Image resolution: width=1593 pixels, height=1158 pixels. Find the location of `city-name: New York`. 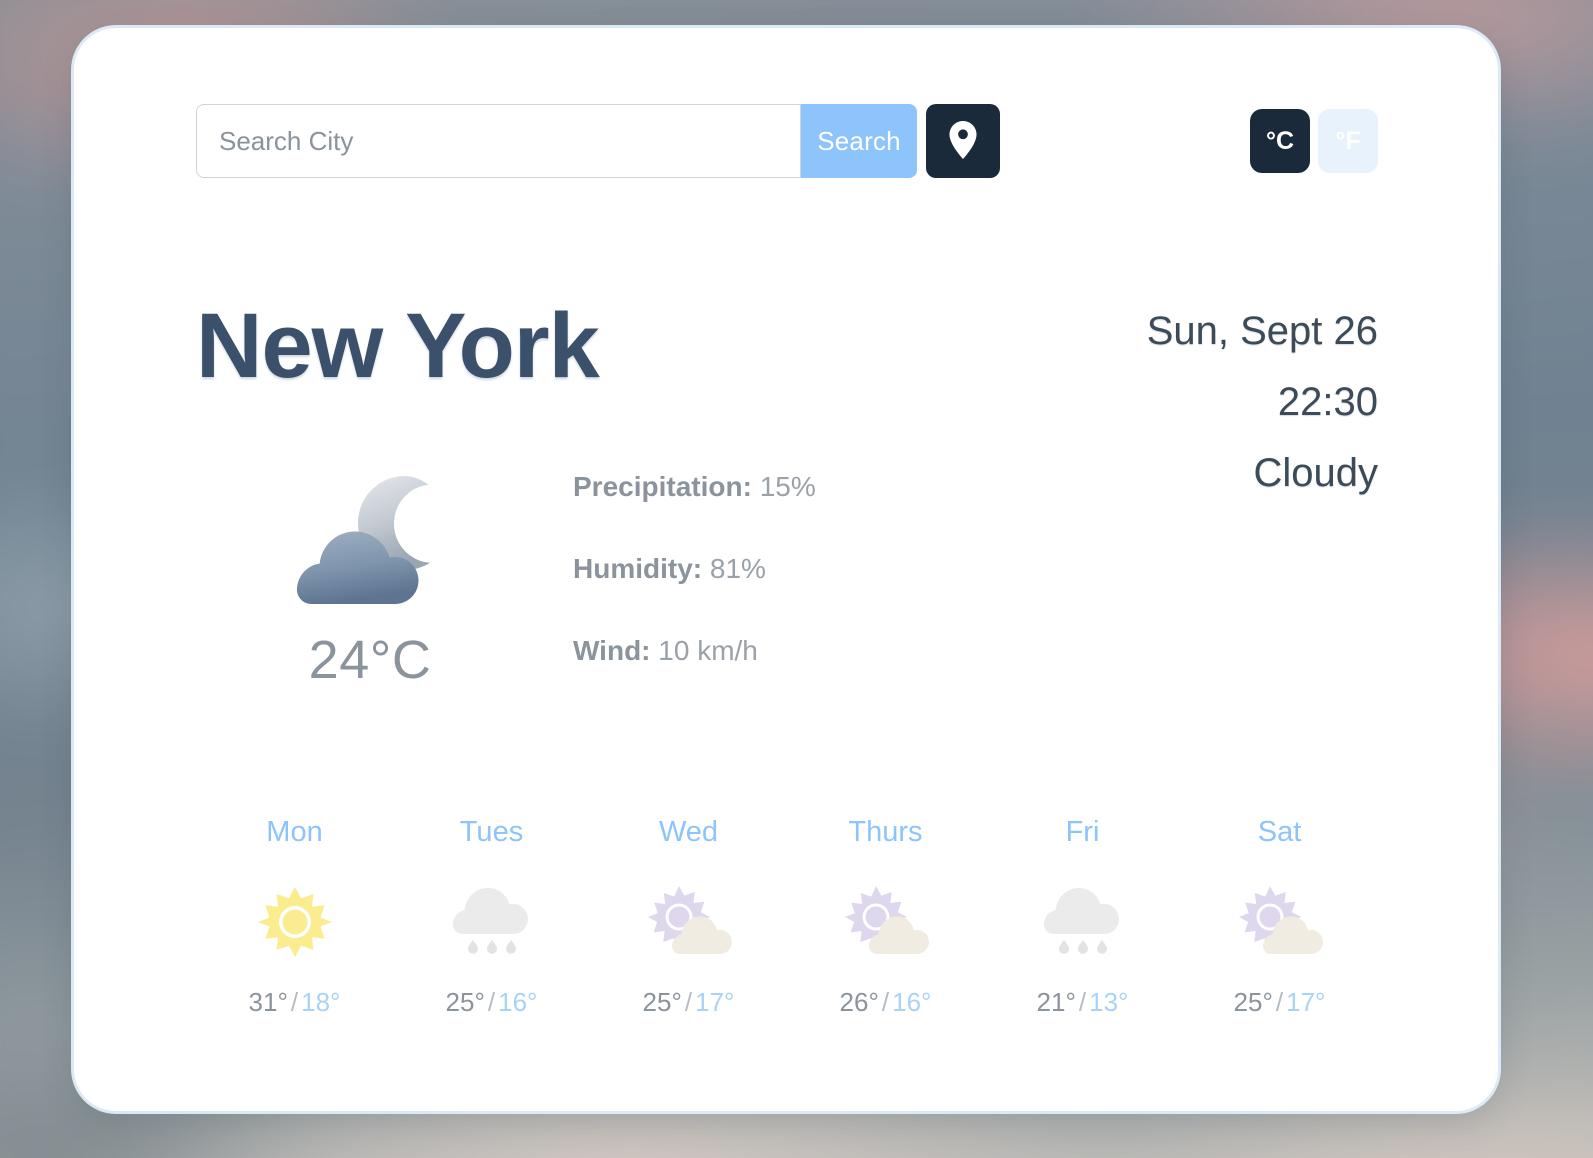

city-name: New York is located at coordinates (398, 346).